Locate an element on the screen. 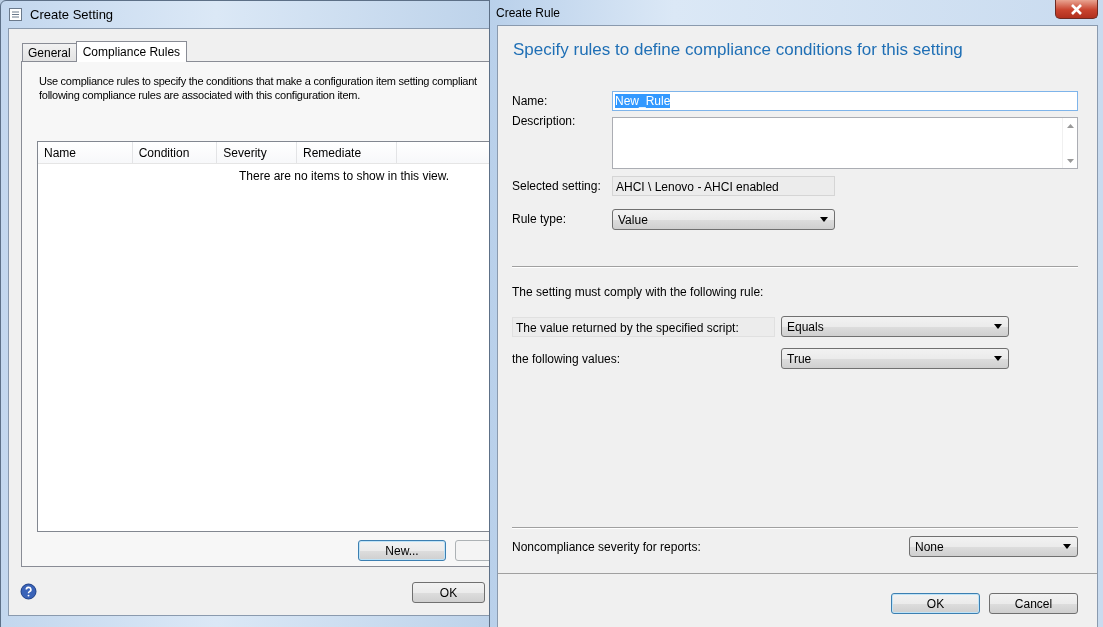  tab: Compliance Rules is located at coordinates (131, 51).